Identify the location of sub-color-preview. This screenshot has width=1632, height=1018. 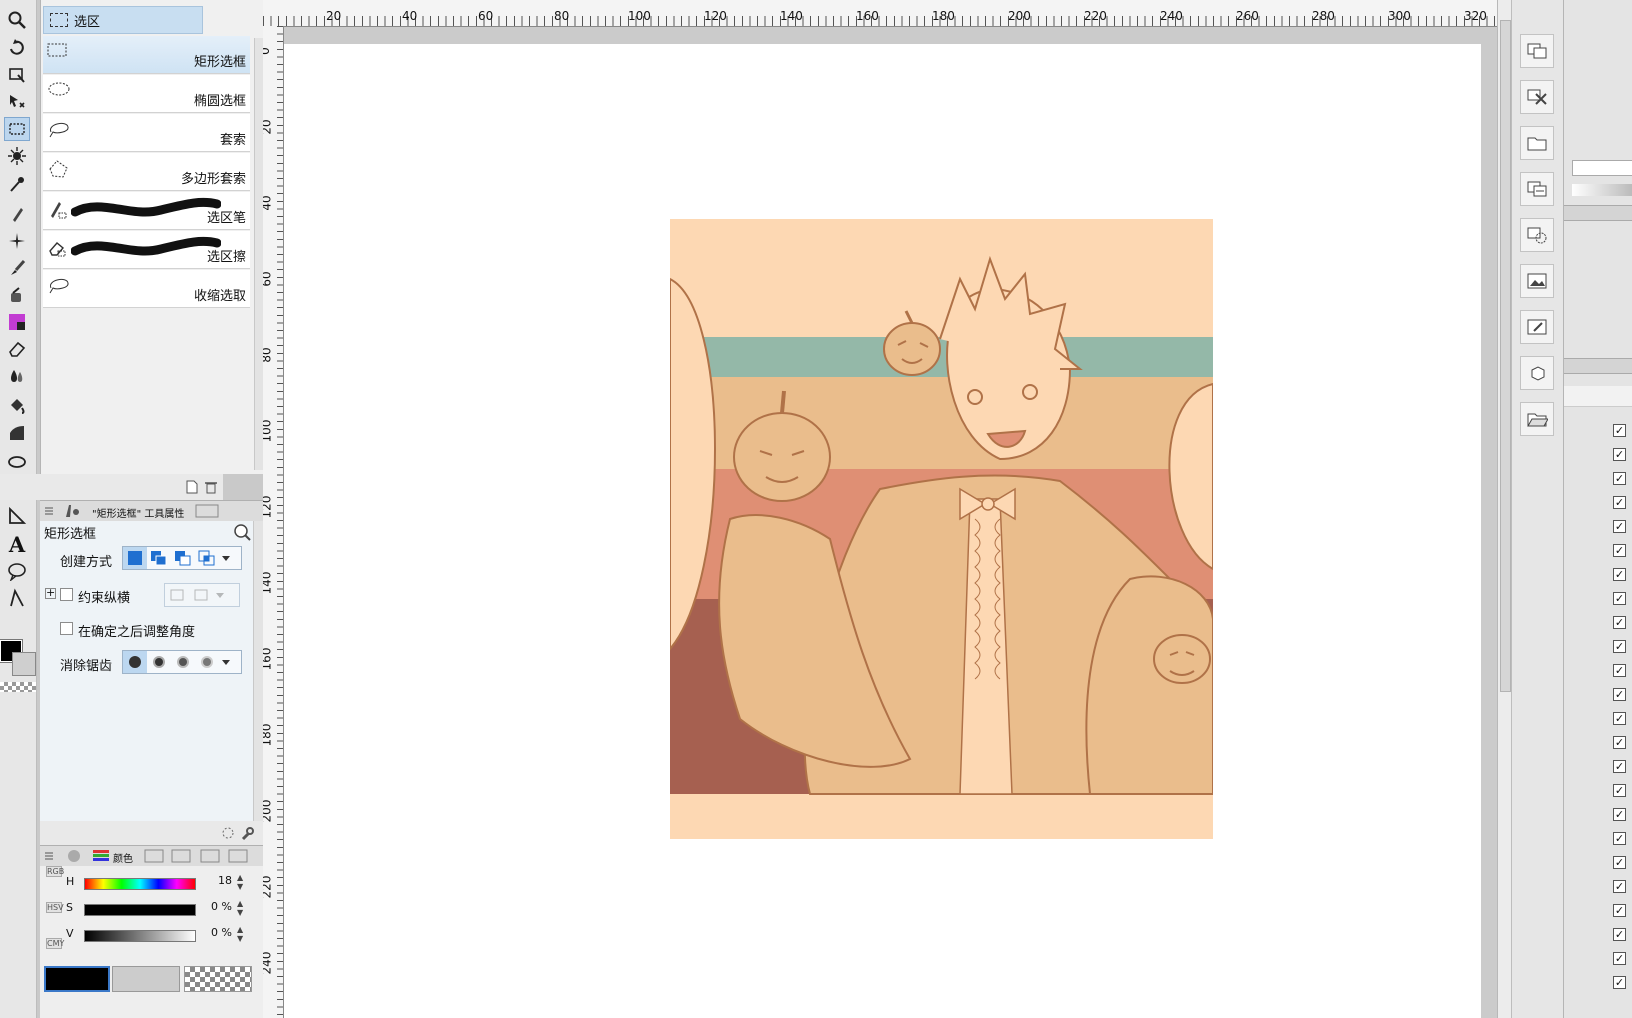
(146, 979).